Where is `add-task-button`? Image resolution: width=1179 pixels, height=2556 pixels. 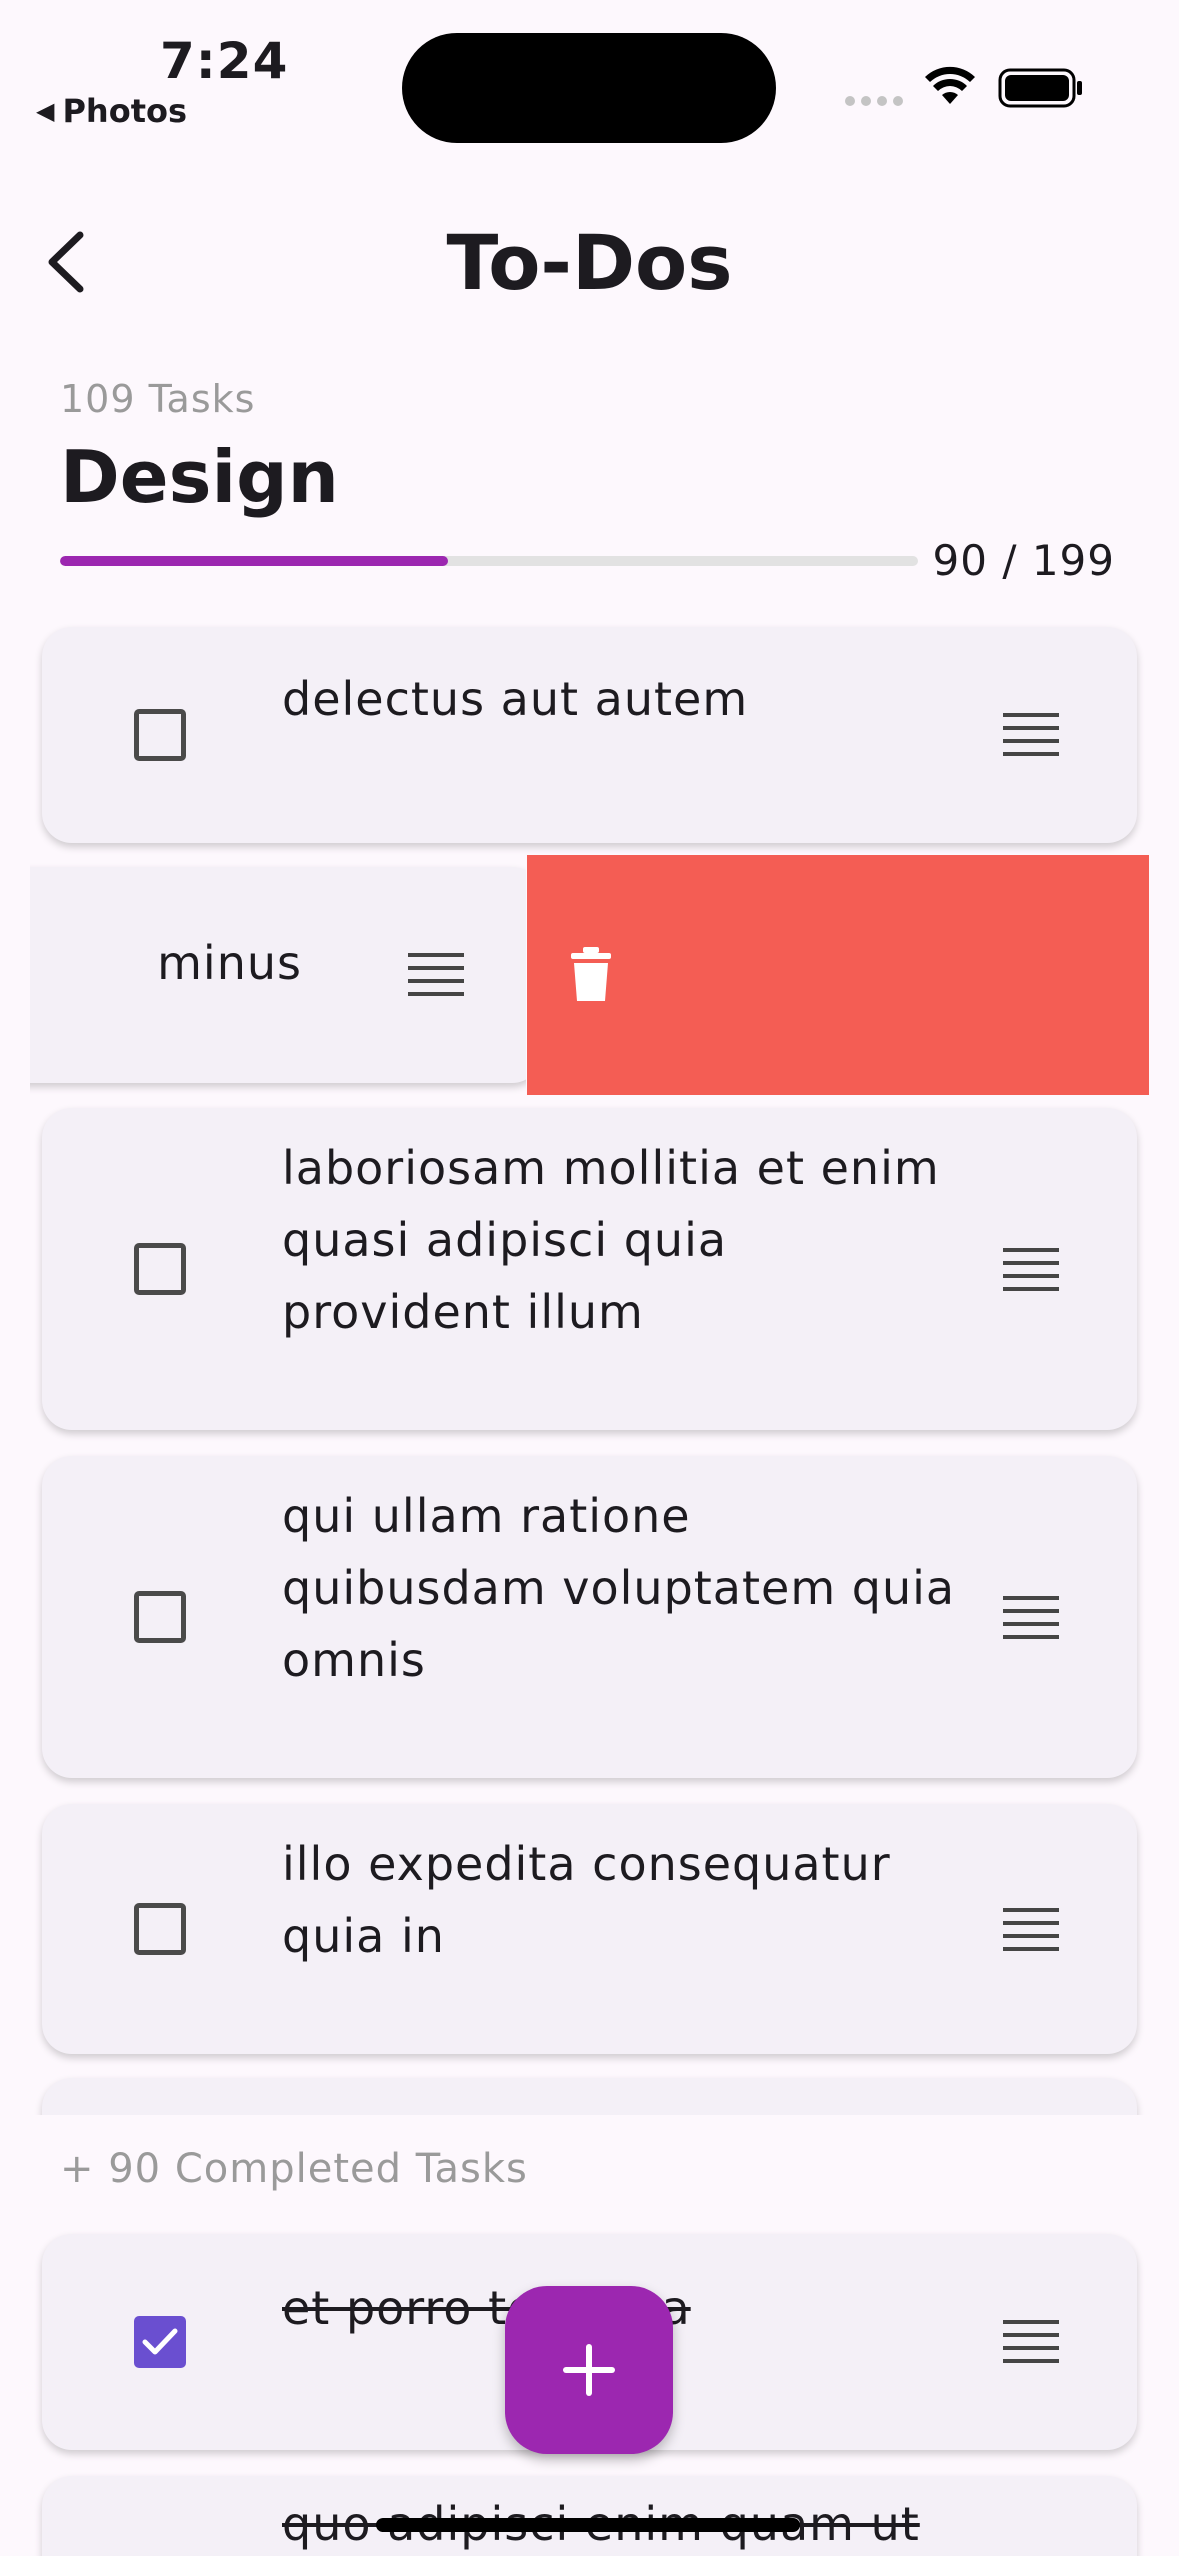 add-task-button is located at coordinates (589, 2370).